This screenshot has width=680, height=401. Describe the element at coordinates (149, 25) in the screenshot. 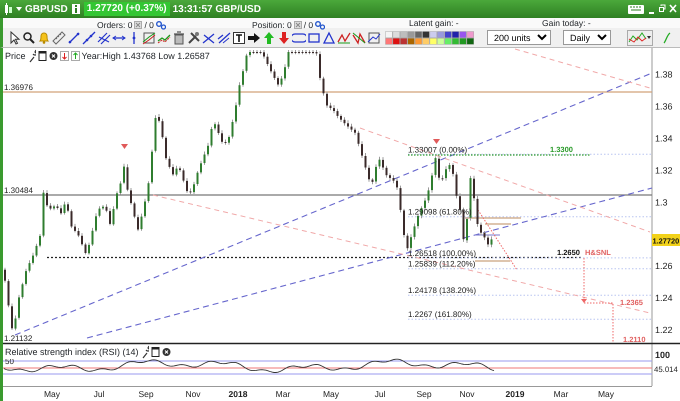

I see `orders-total: / 0` at that location.